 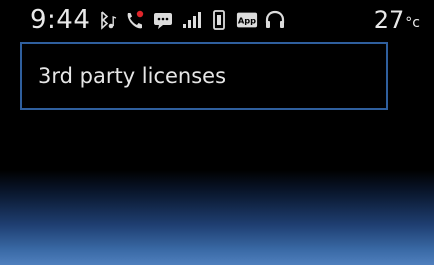 I want to click on outside-temperature: 27°c, so click(x=397, y=21).